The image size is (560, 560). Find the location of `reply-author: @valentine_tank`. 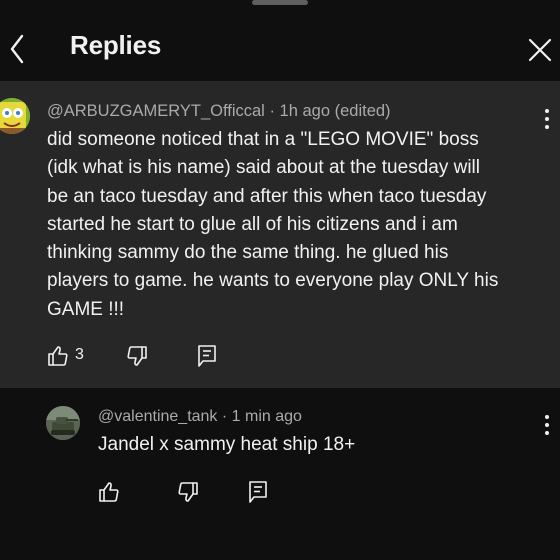

reply-author: @valentine_tank is located at coordinates (157, 416).